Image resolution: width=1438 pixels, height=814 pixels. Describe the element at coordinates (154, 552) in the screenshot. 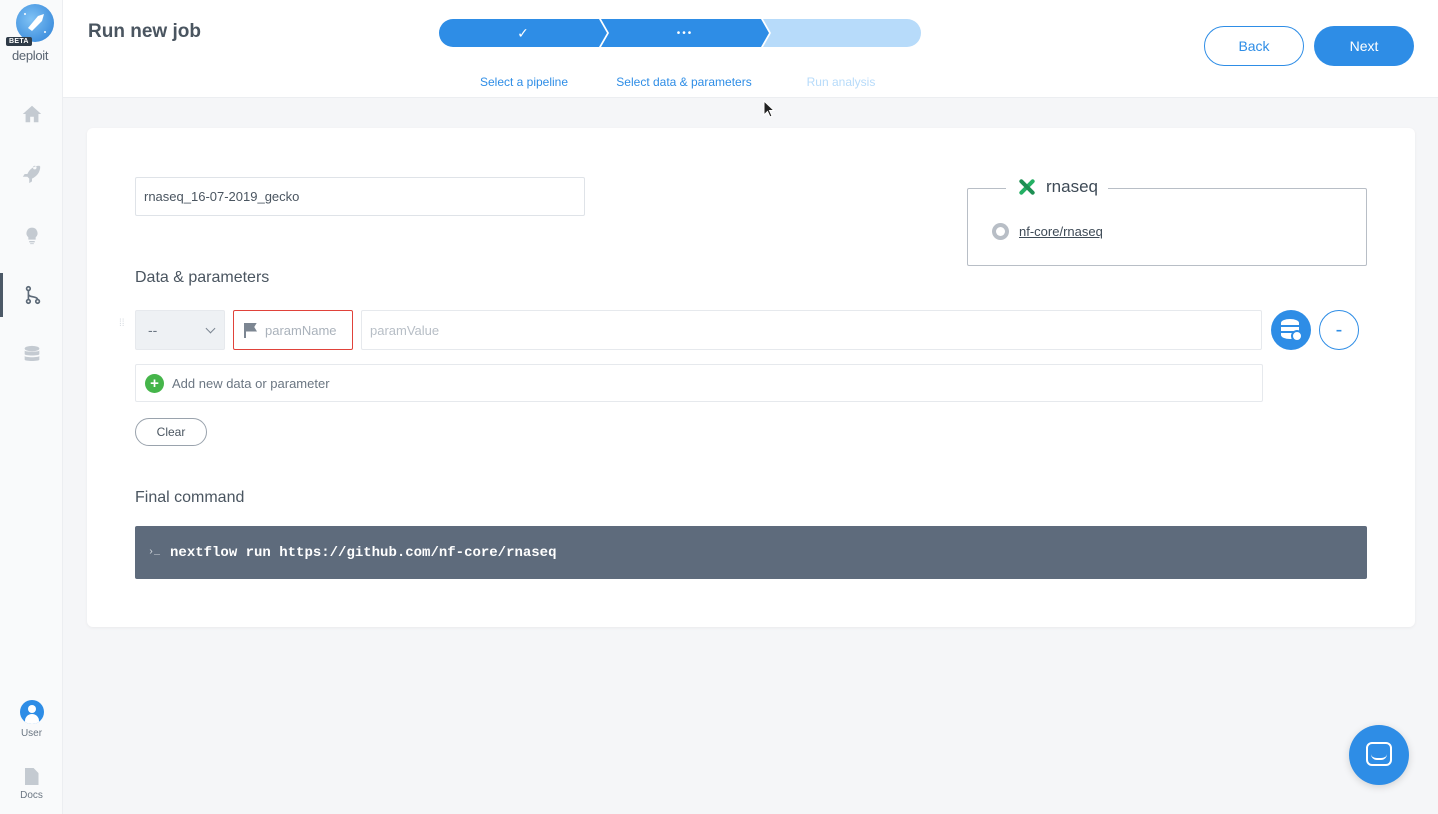

I see `terminal-prompt-icon: ›_` at that location.